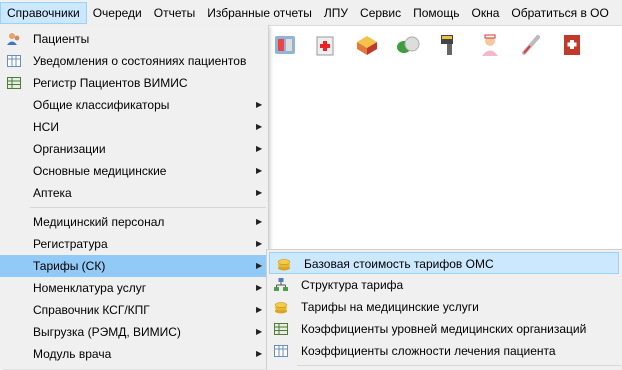  What do you see at coordinates (110, 83) in the screenshot?
I see `menu-item-label: Регистр Пациентов ВИМИС` at bounding box center [110, 83].